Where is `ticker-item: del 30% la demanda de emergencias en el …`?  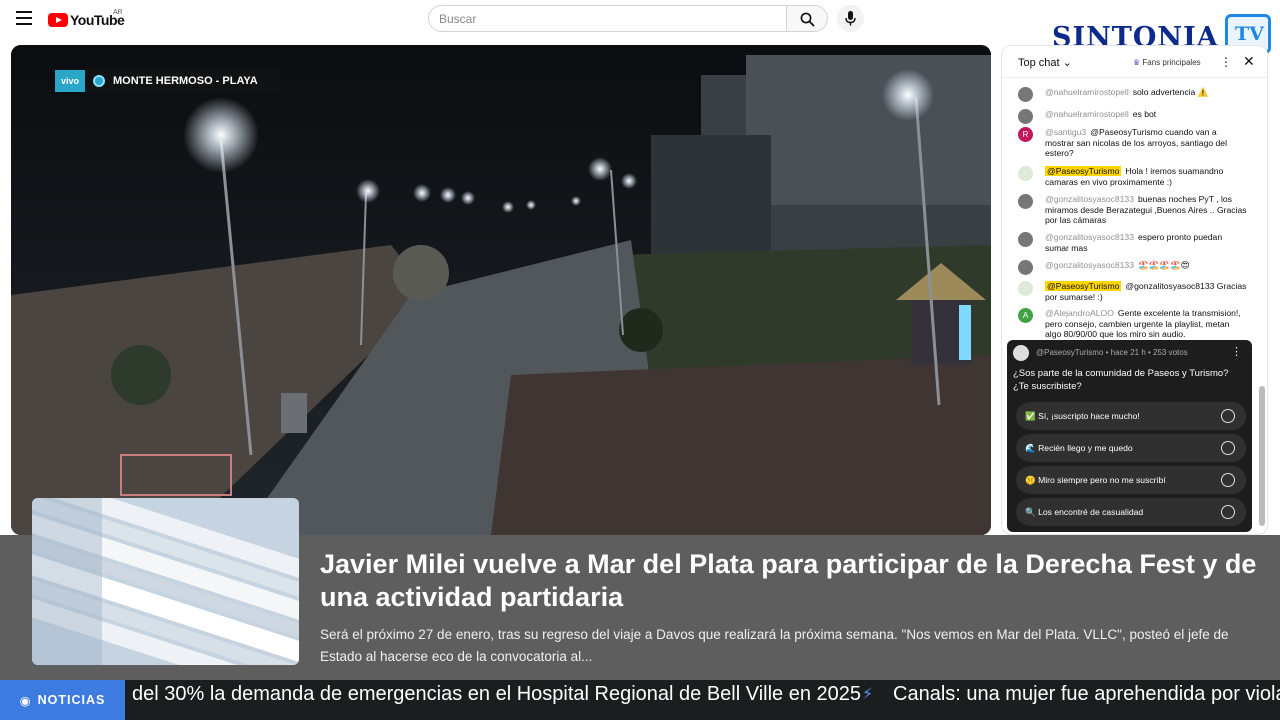 ticker-item: del 30% la demanda de emergencias en el … is located at coordinates (496, 694).